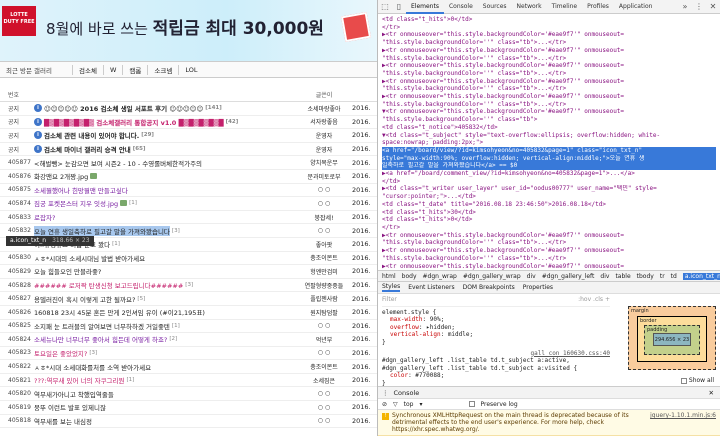 This screenshot has height=436, width=720. What do you see at coordinates (135, 70) in the screenshot?
I see `recent-gallery-item: 캠롬` at bounding box center [135, 70].